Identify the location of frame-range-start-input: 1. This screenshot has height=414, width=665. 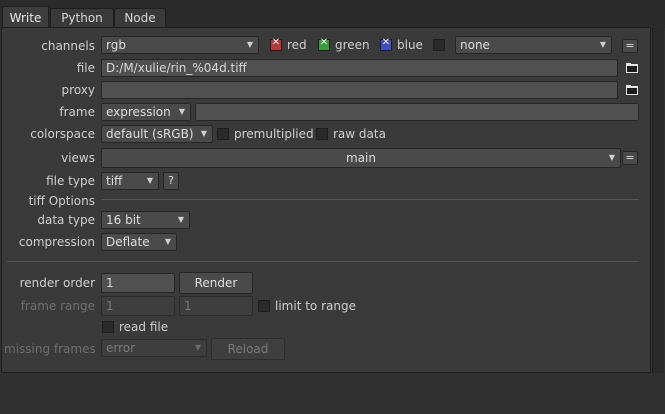
(138, 306).